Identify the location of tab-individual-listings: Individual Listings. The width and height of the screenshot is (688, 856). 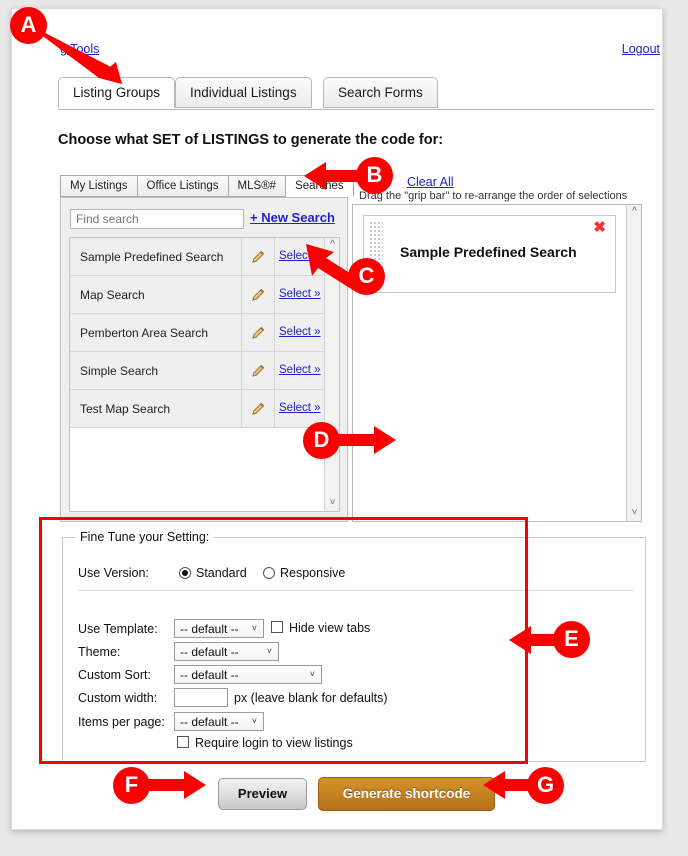
(243, 92).